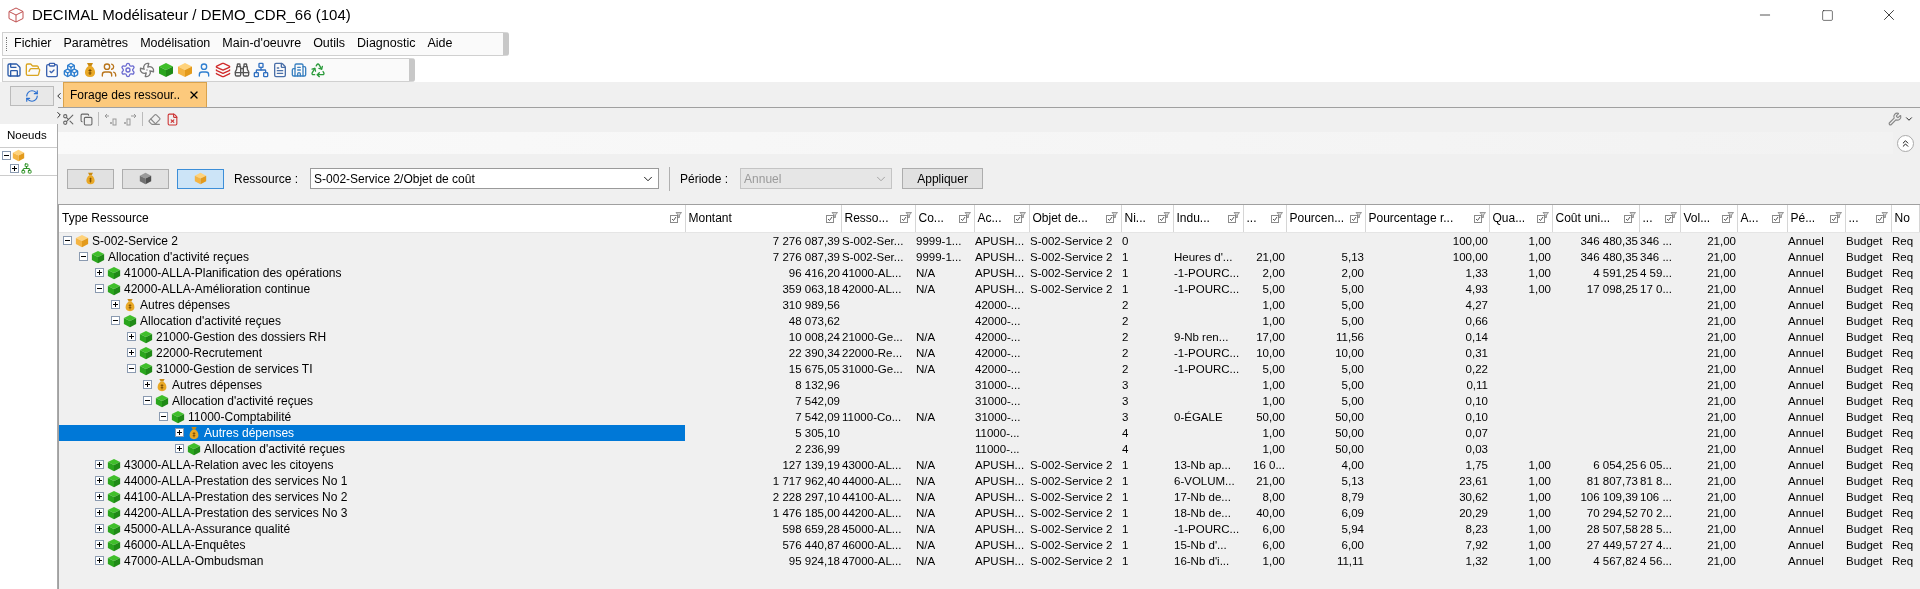 The image size is (1920, 589). What do you see at coordinates (1905, 218) in the screenshot?
I see `column-header: No` at bounding box center [1905, 218].